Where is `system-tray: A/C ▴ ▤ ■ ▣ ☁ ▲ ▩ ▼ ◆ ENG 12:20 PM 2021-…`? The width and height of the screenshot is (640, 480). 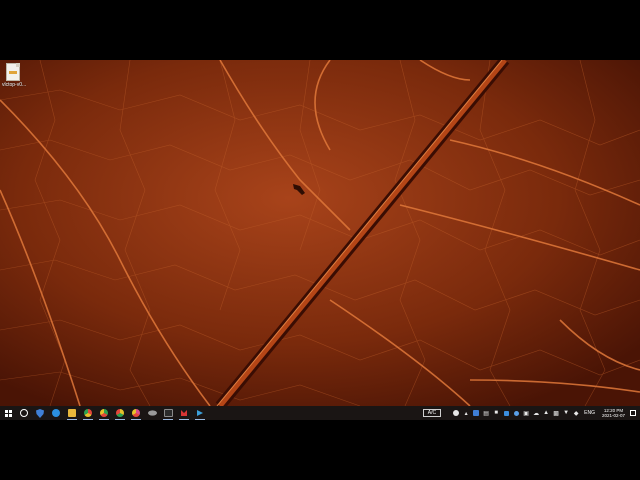
system-tray: A/C ▴ ▤ ■ ▣ ☁ ▲ ▩ ▼ ◆ ENG 12:20 PM 2021-… is located at coordinates (531, 413).